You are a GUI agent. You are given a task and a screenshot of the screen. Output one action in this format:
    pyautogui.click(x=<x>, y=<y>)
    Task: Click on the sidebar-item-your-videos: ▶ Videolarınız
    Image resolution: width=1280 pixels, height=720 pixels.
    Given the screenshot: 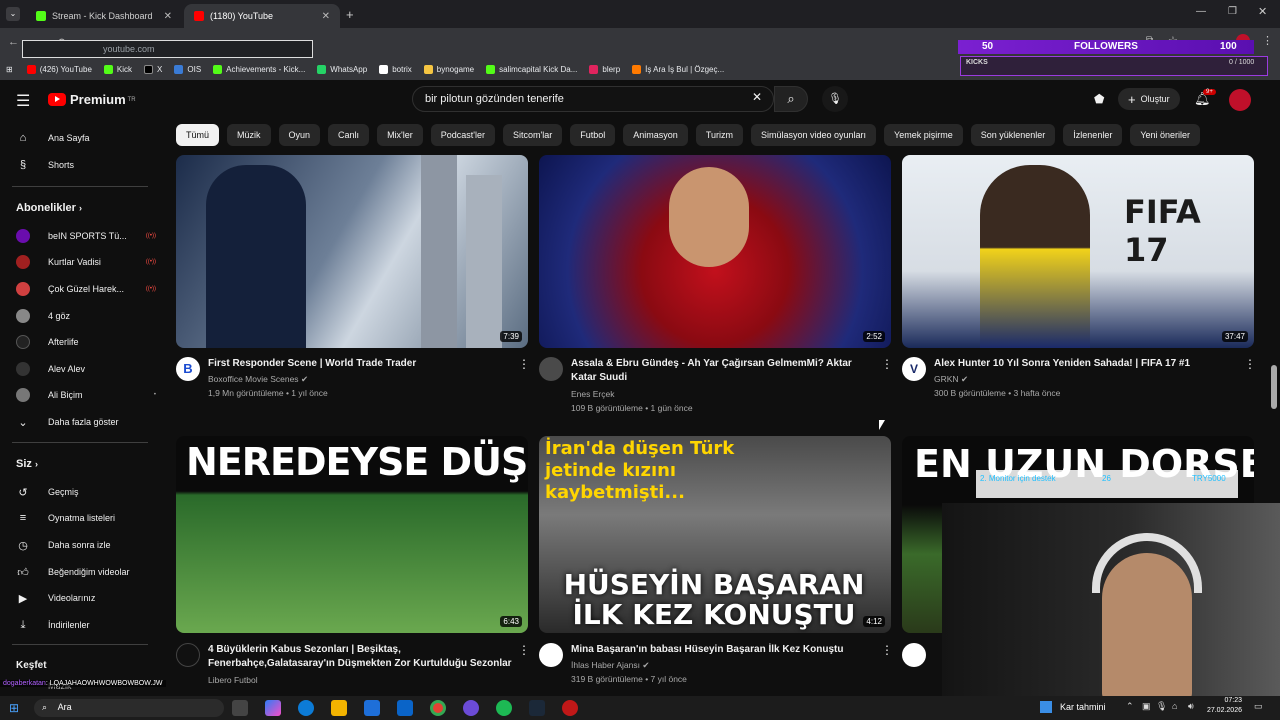 What is the action you would take?
    pyautogui.click(x=86, y=598)
    